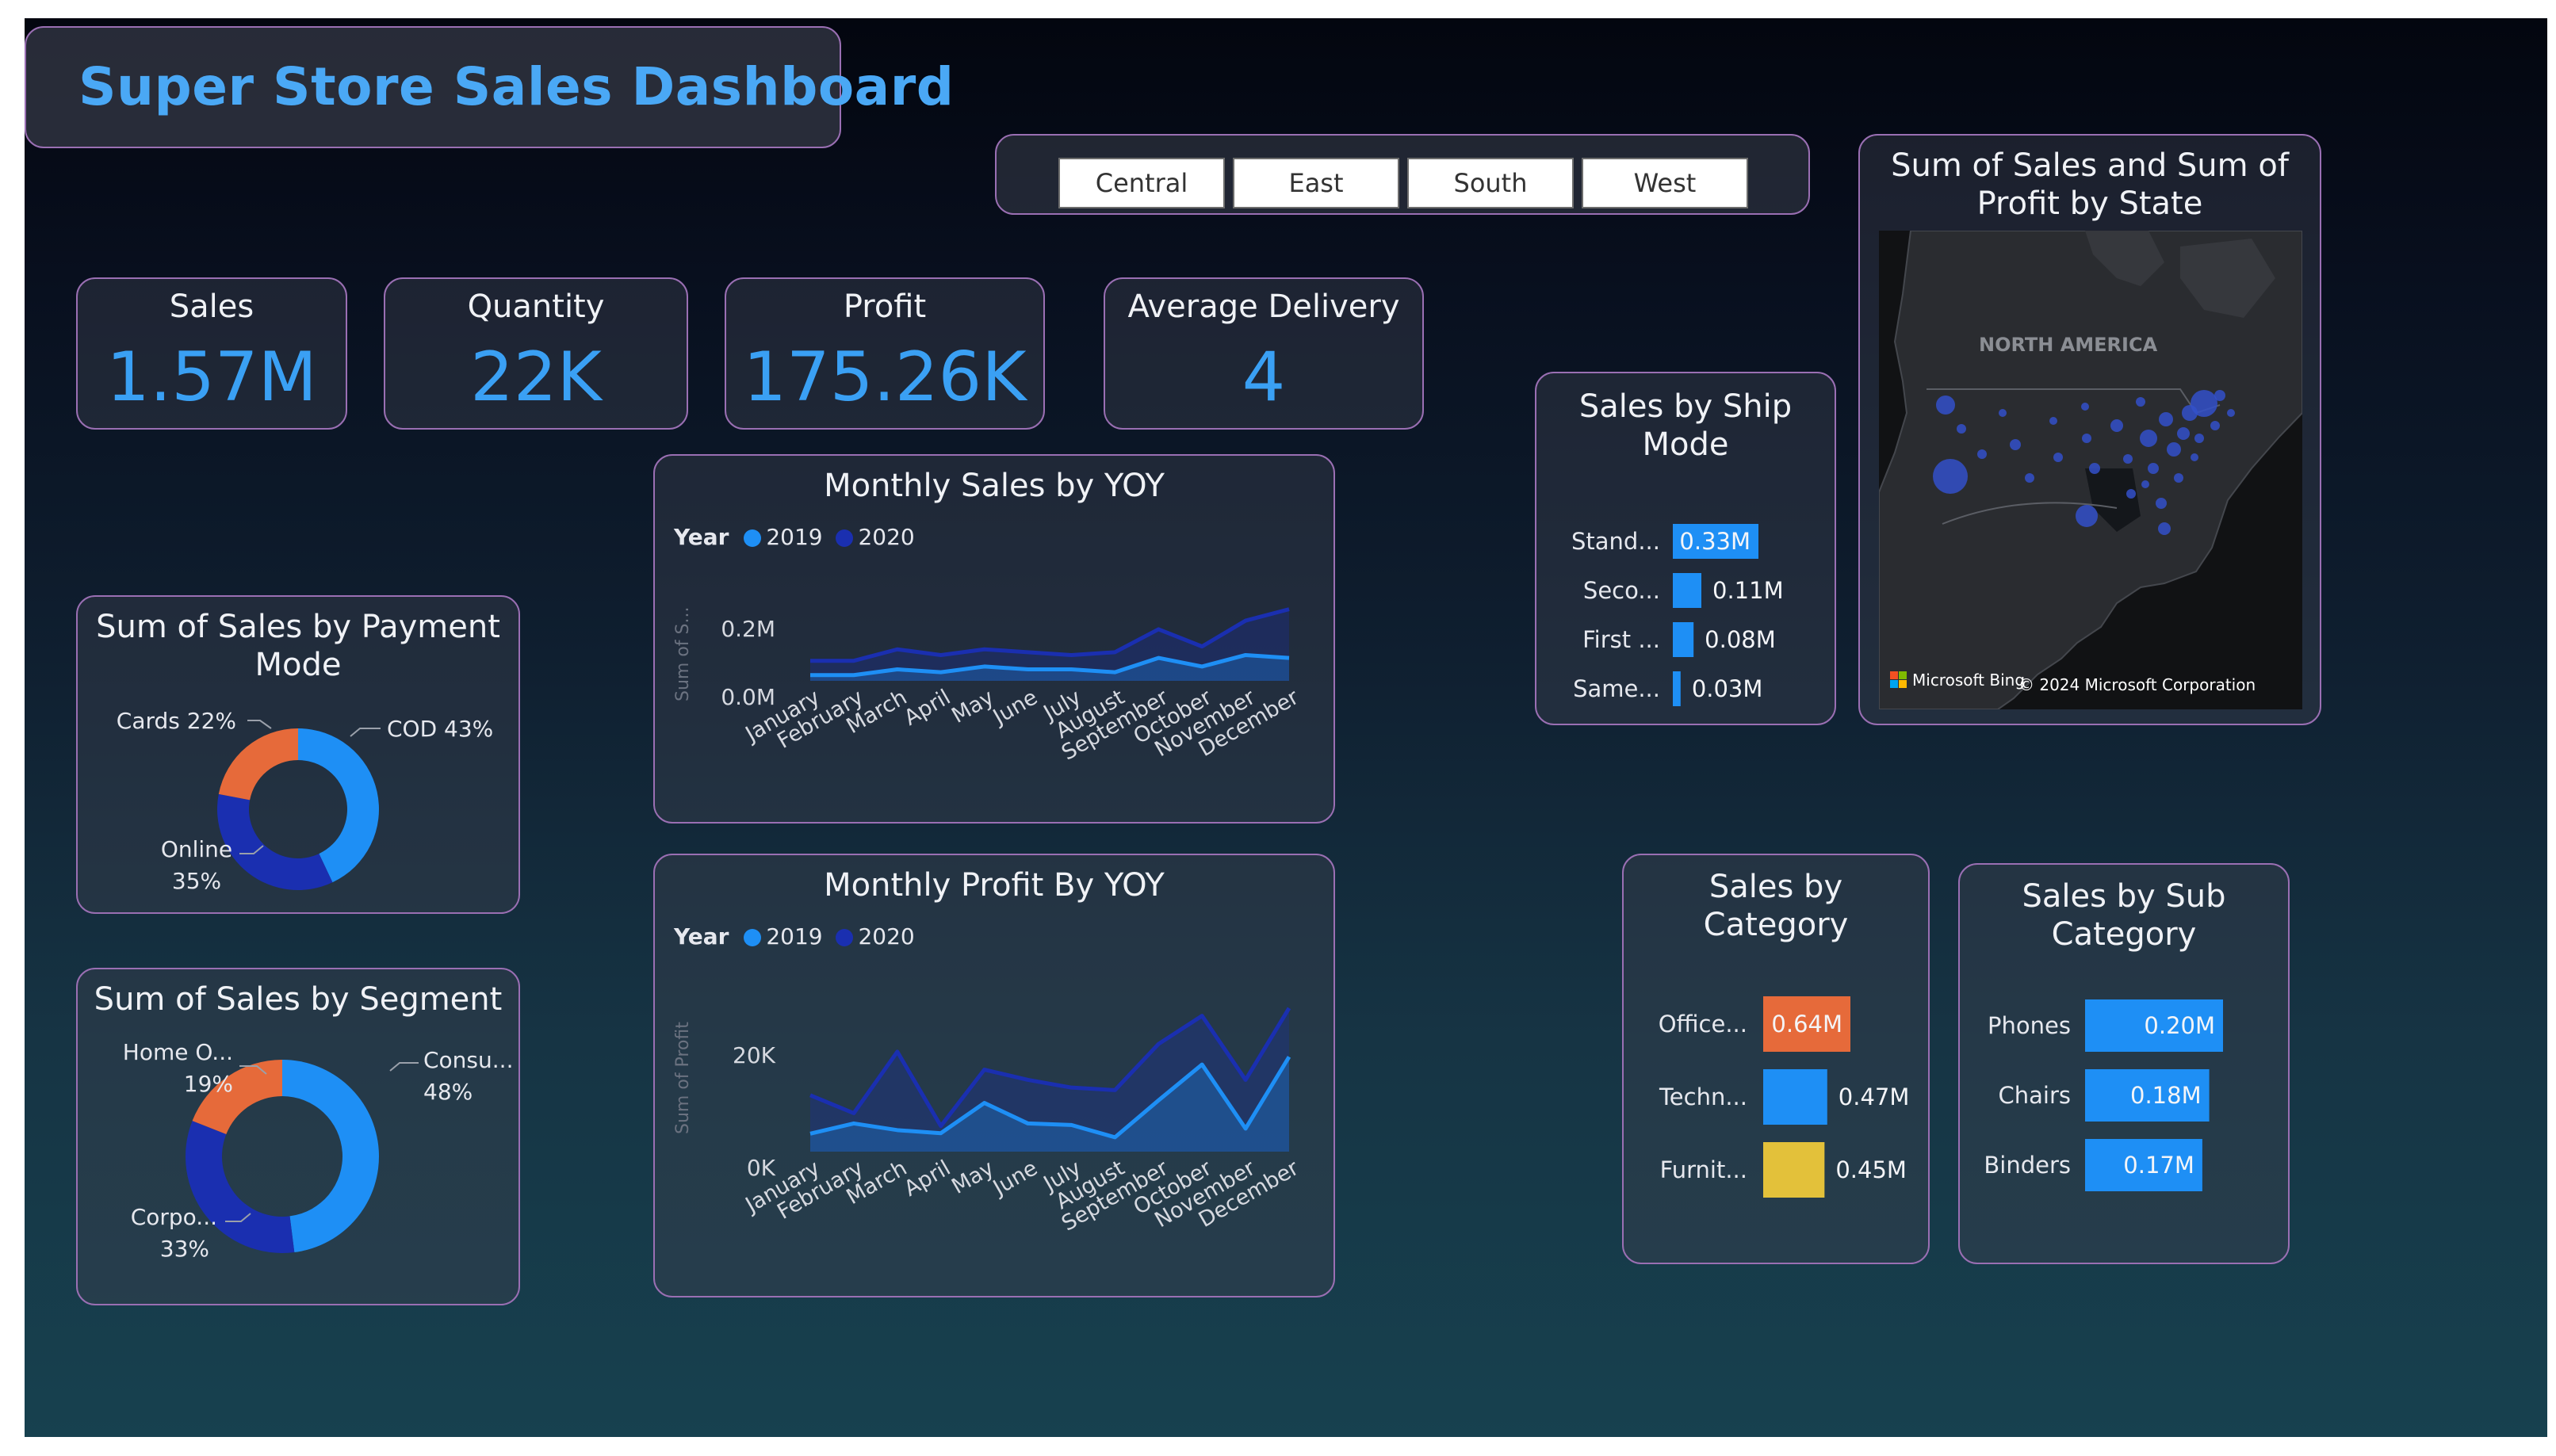  What do you see at coordinates (1748, 590) in the screenshot?
I see `ship-value-seco: 0.11M` at bounding box center [1748, 590].